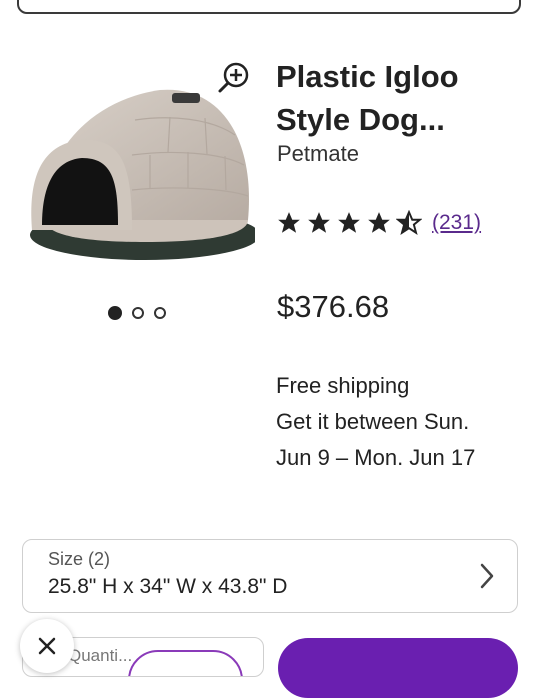 This screenshot has height=698, width=540. Describe the element at coordinates (269, 7) in the screenshot. I see `top-field` at that location.